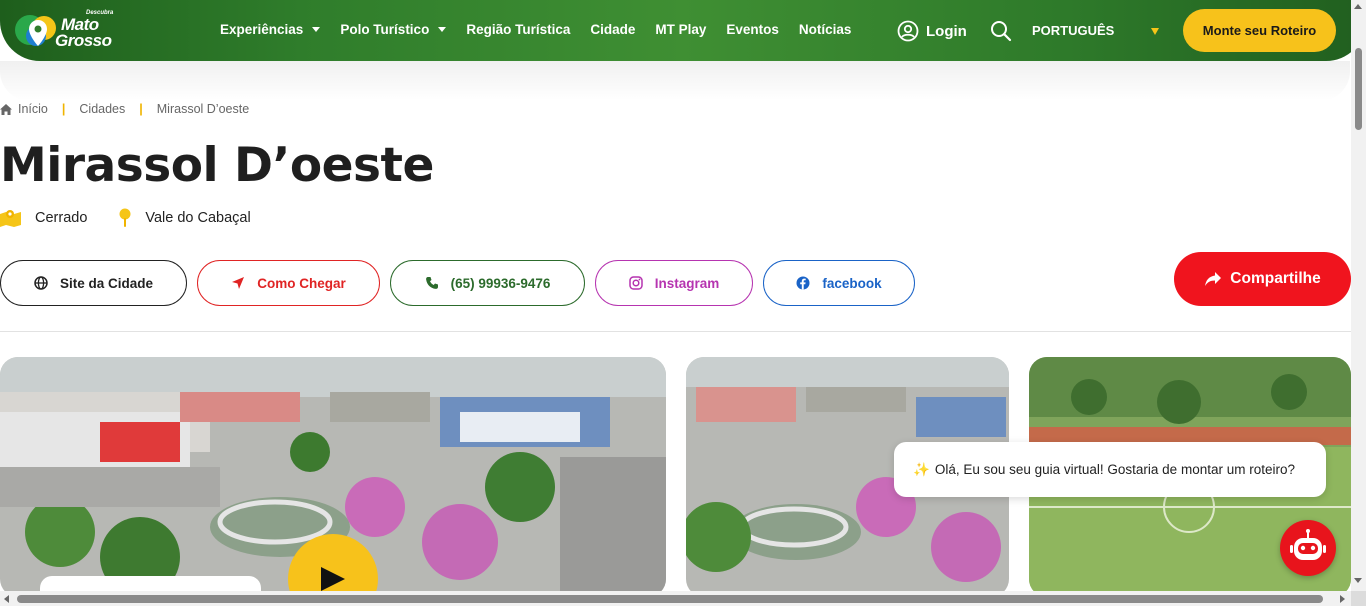 The image size is (1366, 606). I want to click on breadcrumb: Início | Cidades | Mirassol D’oeste, so click(124, 109).